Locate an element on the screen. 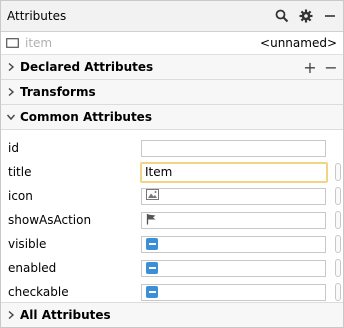 This screenshot has height=328, width=344. section-label: Common Attributes is located at coordinates (86, 117).